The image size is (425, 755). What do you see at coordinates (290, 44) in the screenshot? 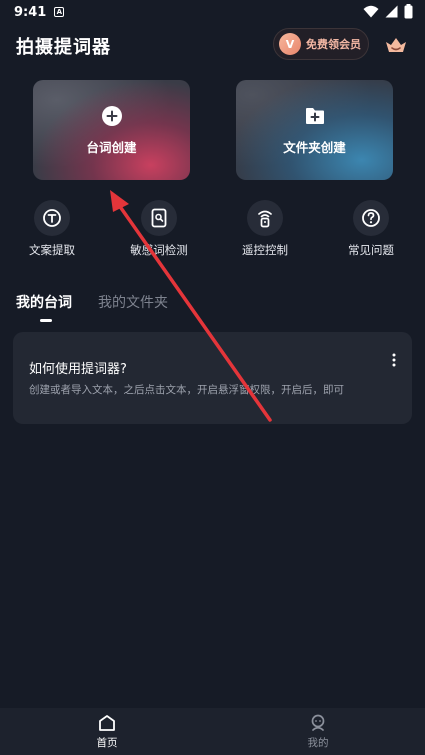
I see `vip-icon: V` at bounding box center [290, 44].